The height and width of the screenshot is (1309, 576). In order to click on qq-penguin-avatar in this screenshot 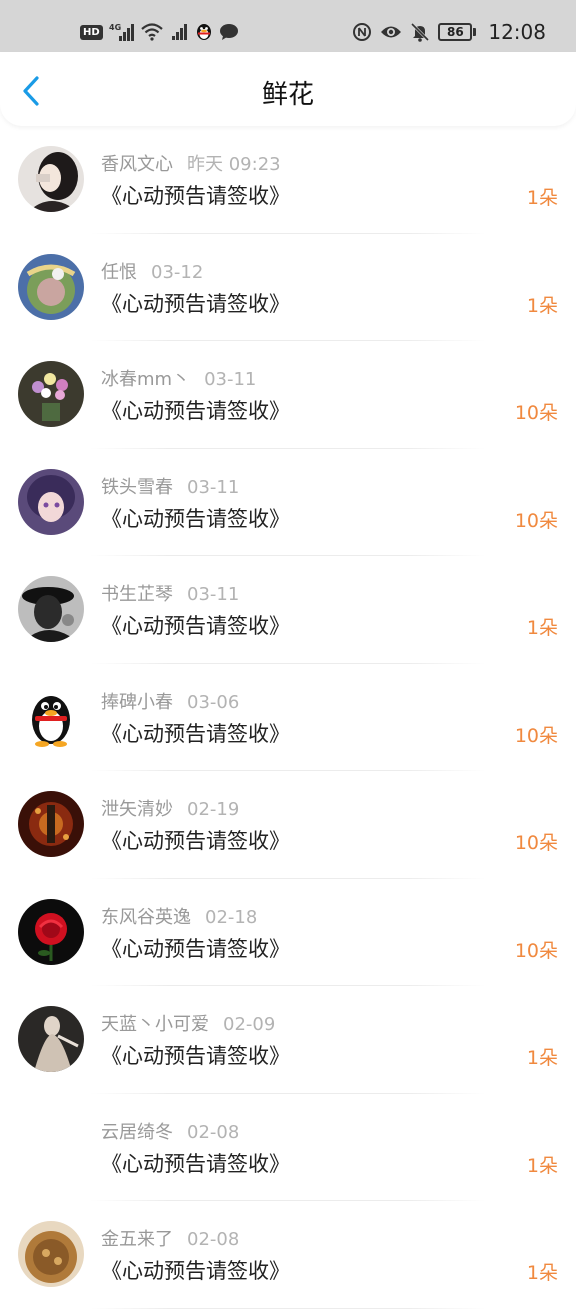, I will do `click(51, 716)`.